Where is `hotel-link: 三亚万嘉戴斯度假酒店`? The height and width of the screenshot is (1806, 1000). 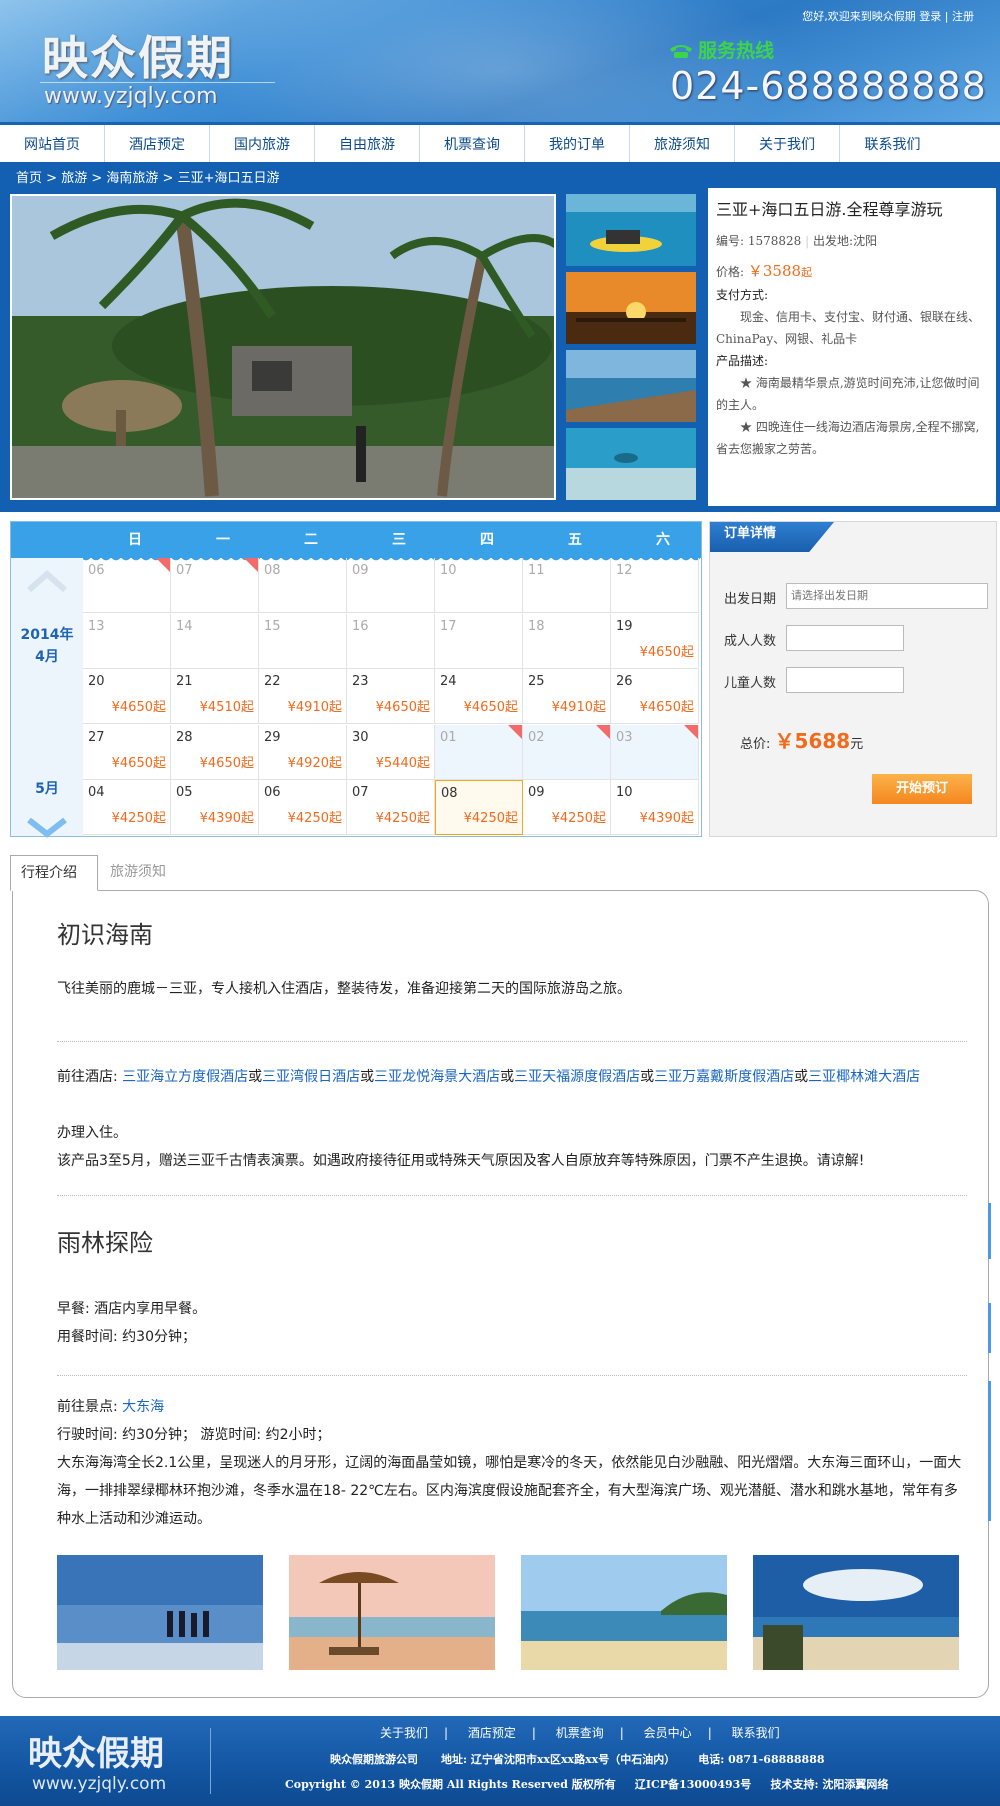
hotel-link: 三亚万嘉戴斯度假酒店 is located at coordinates (724, 1077).